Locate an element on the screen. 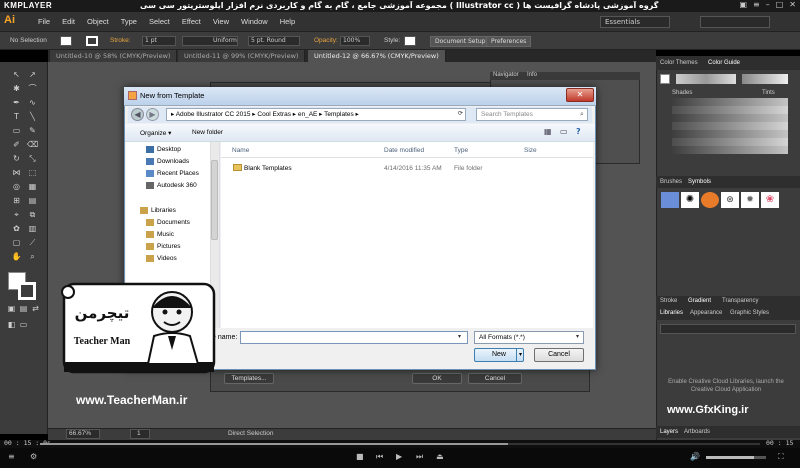 This screenshot has width=800, height=468. column-graph-icon: ▥ is located at coordinates (32, 229).